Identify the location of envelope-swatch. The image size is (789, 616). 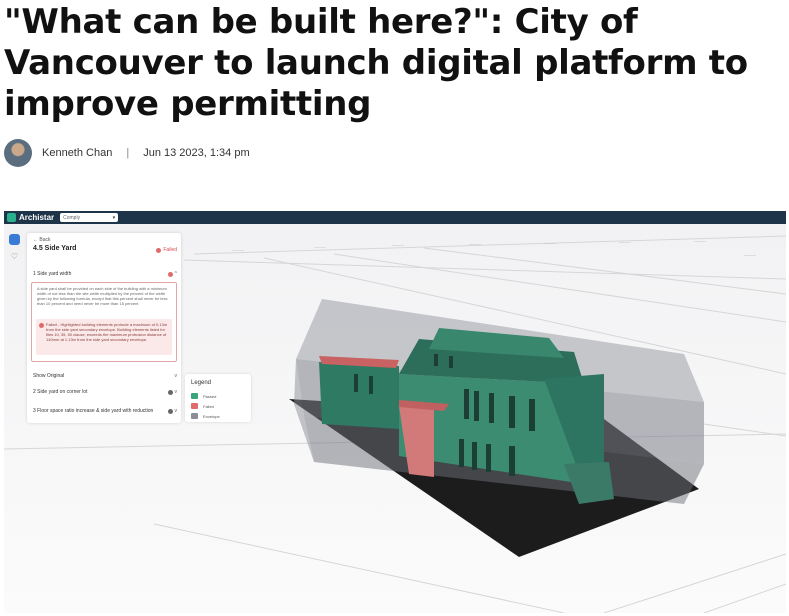
(194, 416).